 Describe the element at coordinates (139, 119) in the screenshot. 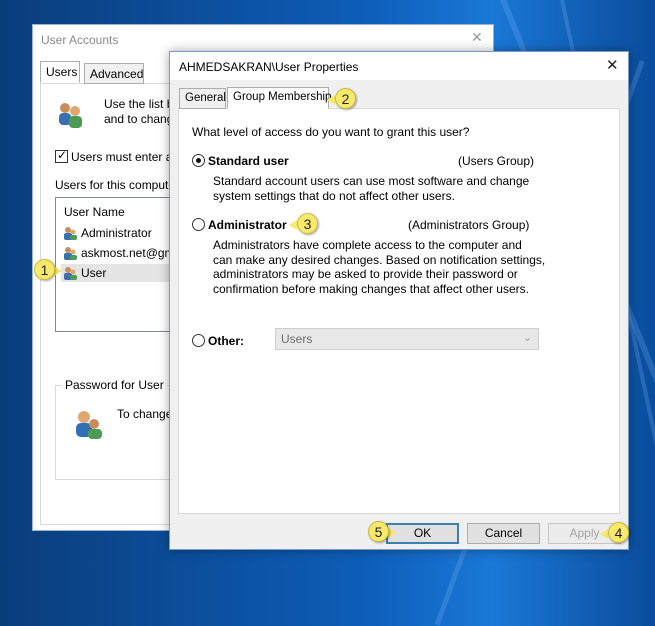

I see `intro-line: and to chang` at that location.